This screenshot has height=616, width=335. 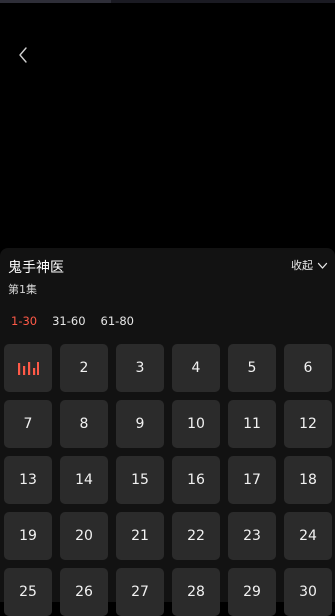 I want to click on episode-button-25: 25, so click(x=28, y=592).